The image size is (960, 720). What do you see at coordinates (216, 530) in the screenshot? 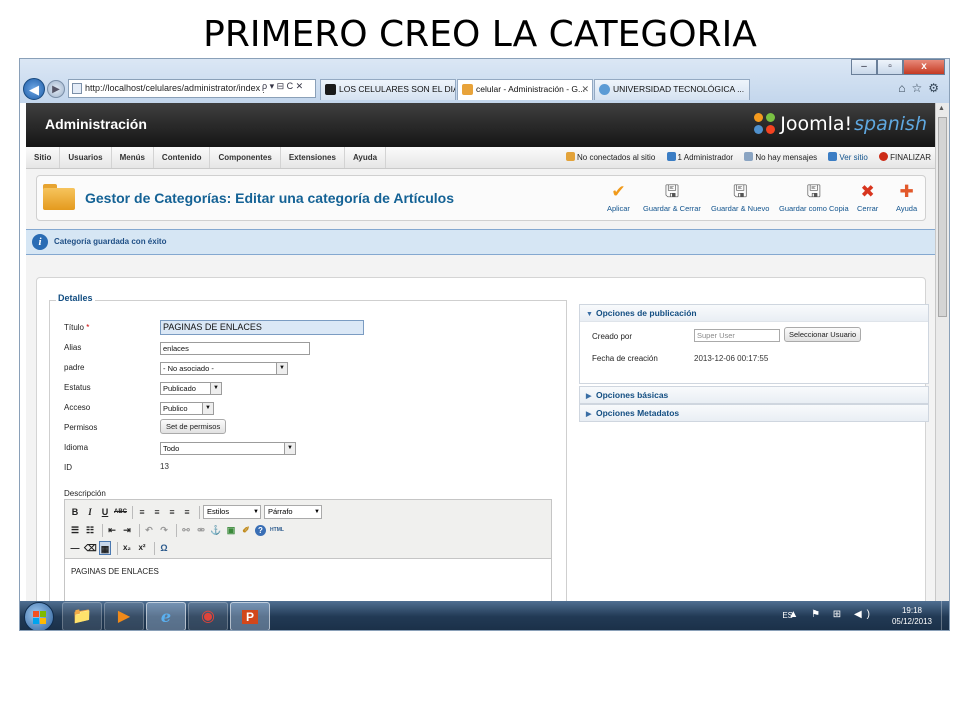
I see `anchor-icon: ⚓` at bounding box center [216, 530].